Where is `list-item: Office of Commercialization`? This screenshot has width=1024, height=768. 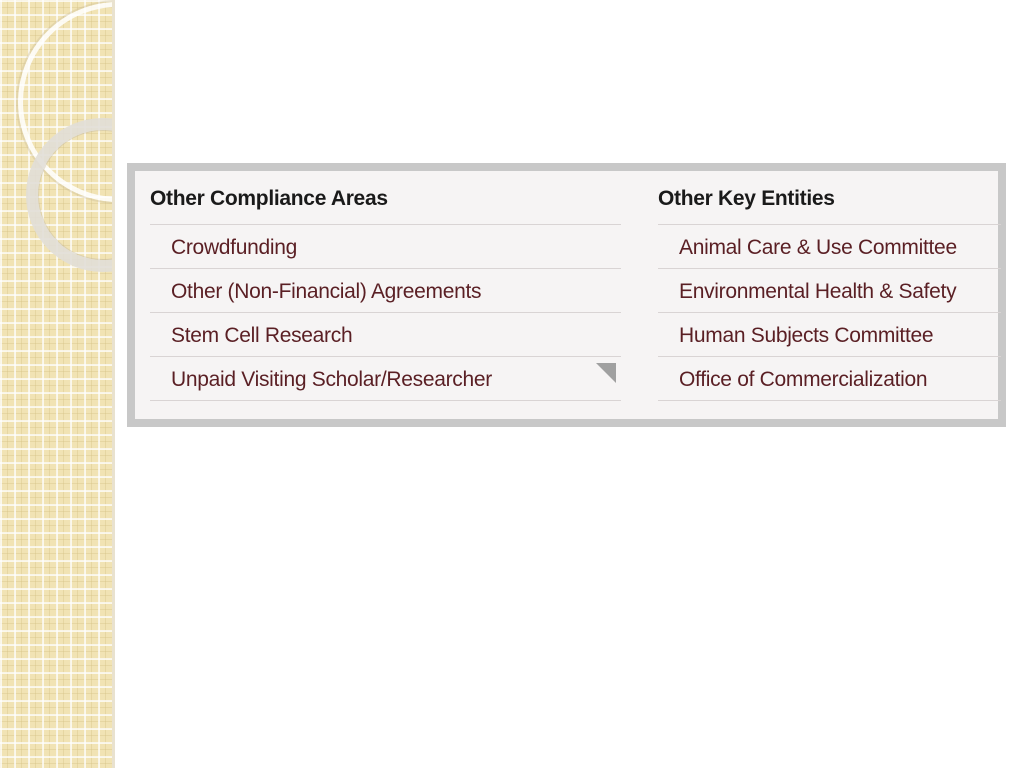 list-item: Office of Commercialization is located at coordinates (829, 379).